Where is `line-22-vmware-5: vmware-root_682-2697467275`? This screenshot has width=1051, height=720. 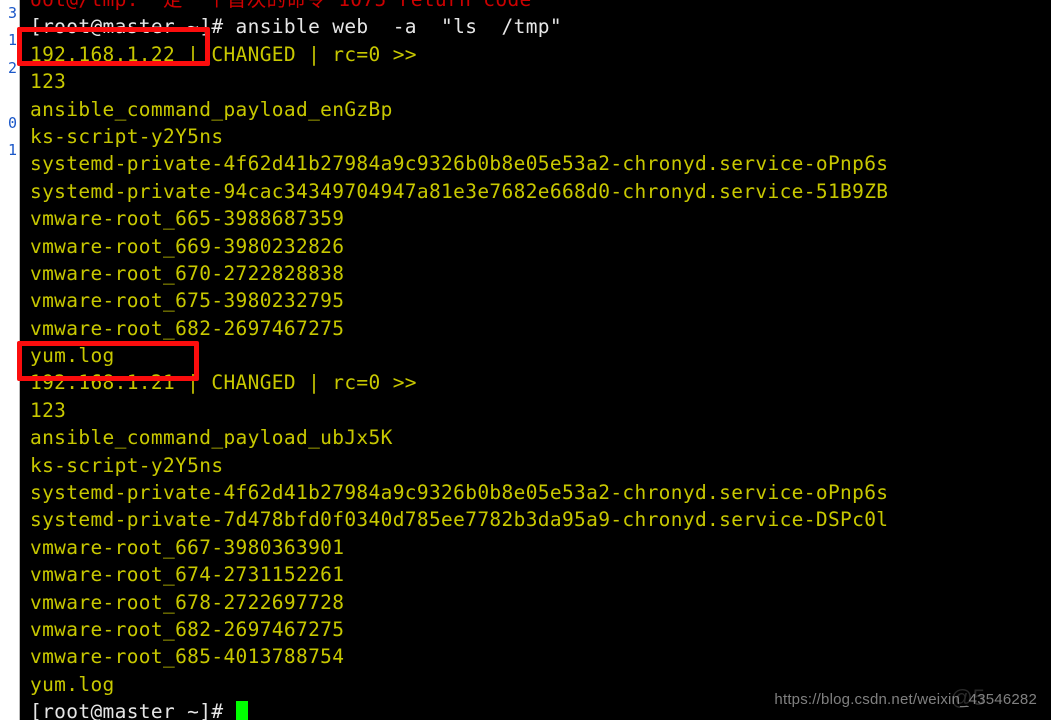 line-22-vmware-5: vmware-root_682-2697467275 is located at coordinates (540, 328).